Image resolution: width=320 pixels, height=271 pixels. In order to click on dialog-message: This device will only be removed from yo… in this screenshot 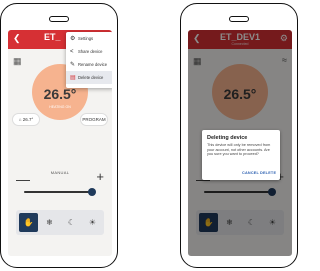, I will do `click(239, 150)`.